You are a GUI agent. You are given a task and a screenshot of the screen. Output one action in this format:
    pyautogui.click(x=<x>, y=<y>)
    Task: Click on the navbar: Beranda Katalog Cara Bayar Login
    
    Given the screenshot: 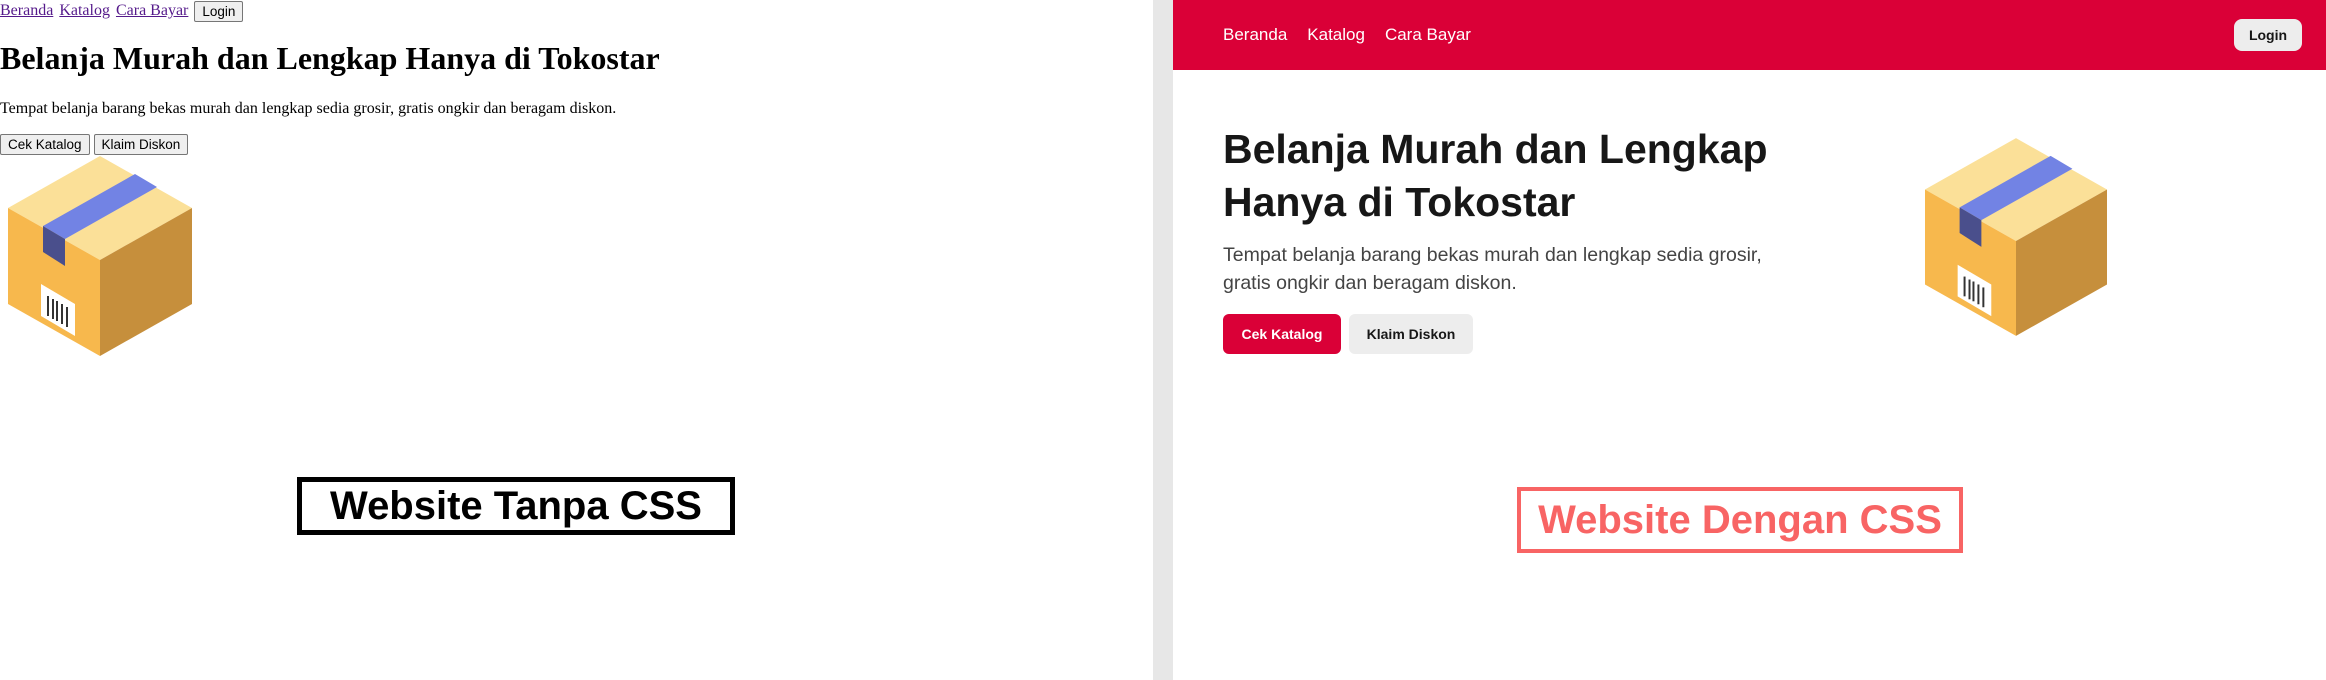 What is the action you would take?
    pyautogui.click(x=1749, y=35)
    